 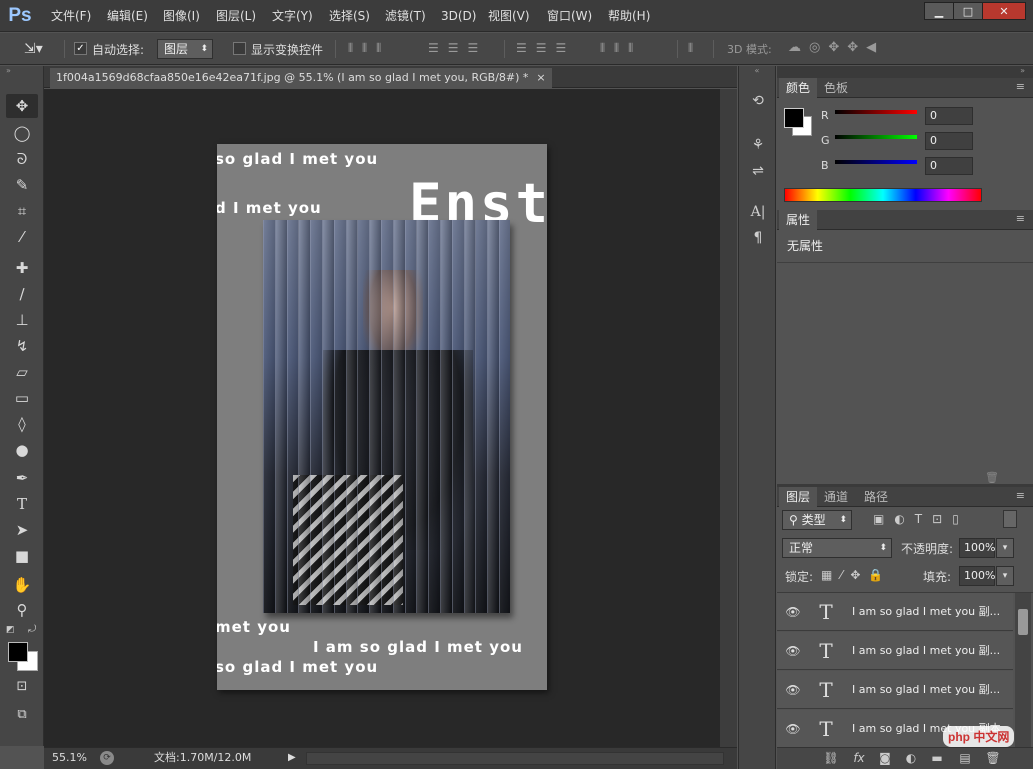 What do you see at coordinates (876, 112) in the screenshot?
I see `r-slider` at bounding box center [876, 112].